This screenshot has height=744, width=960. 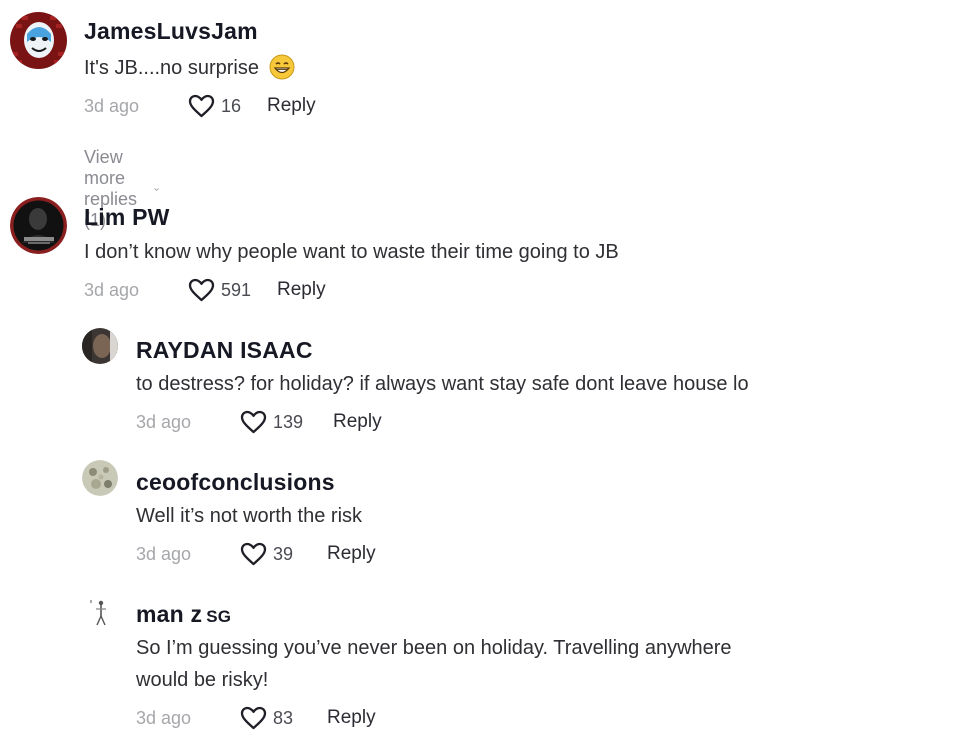 I want to click on like-button: 83, so click(x=285, y=718).